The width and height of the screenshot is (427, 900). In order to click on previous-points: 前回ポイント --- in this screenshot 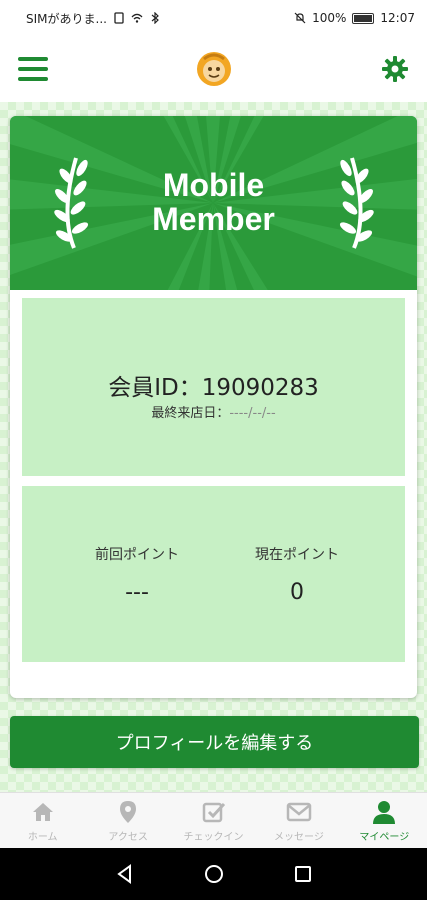, I will do `click(137, 574)`.